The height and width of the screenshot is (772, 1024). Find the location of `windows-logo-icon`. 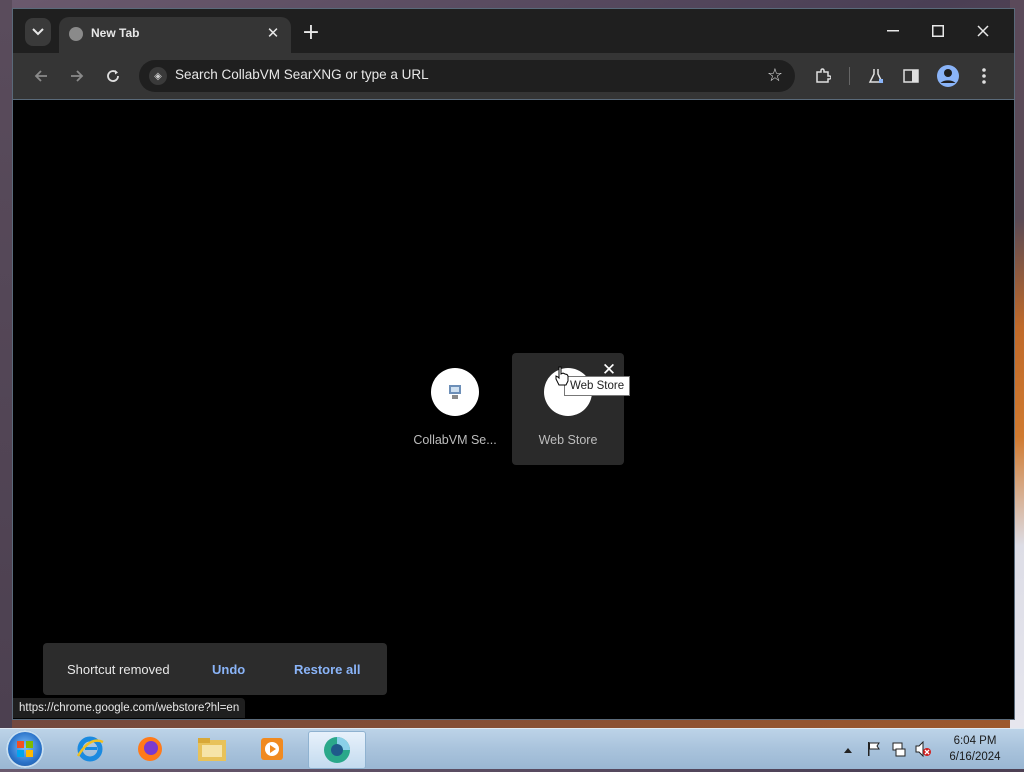

windows-logo-icon is located at coordinates (25, 749).